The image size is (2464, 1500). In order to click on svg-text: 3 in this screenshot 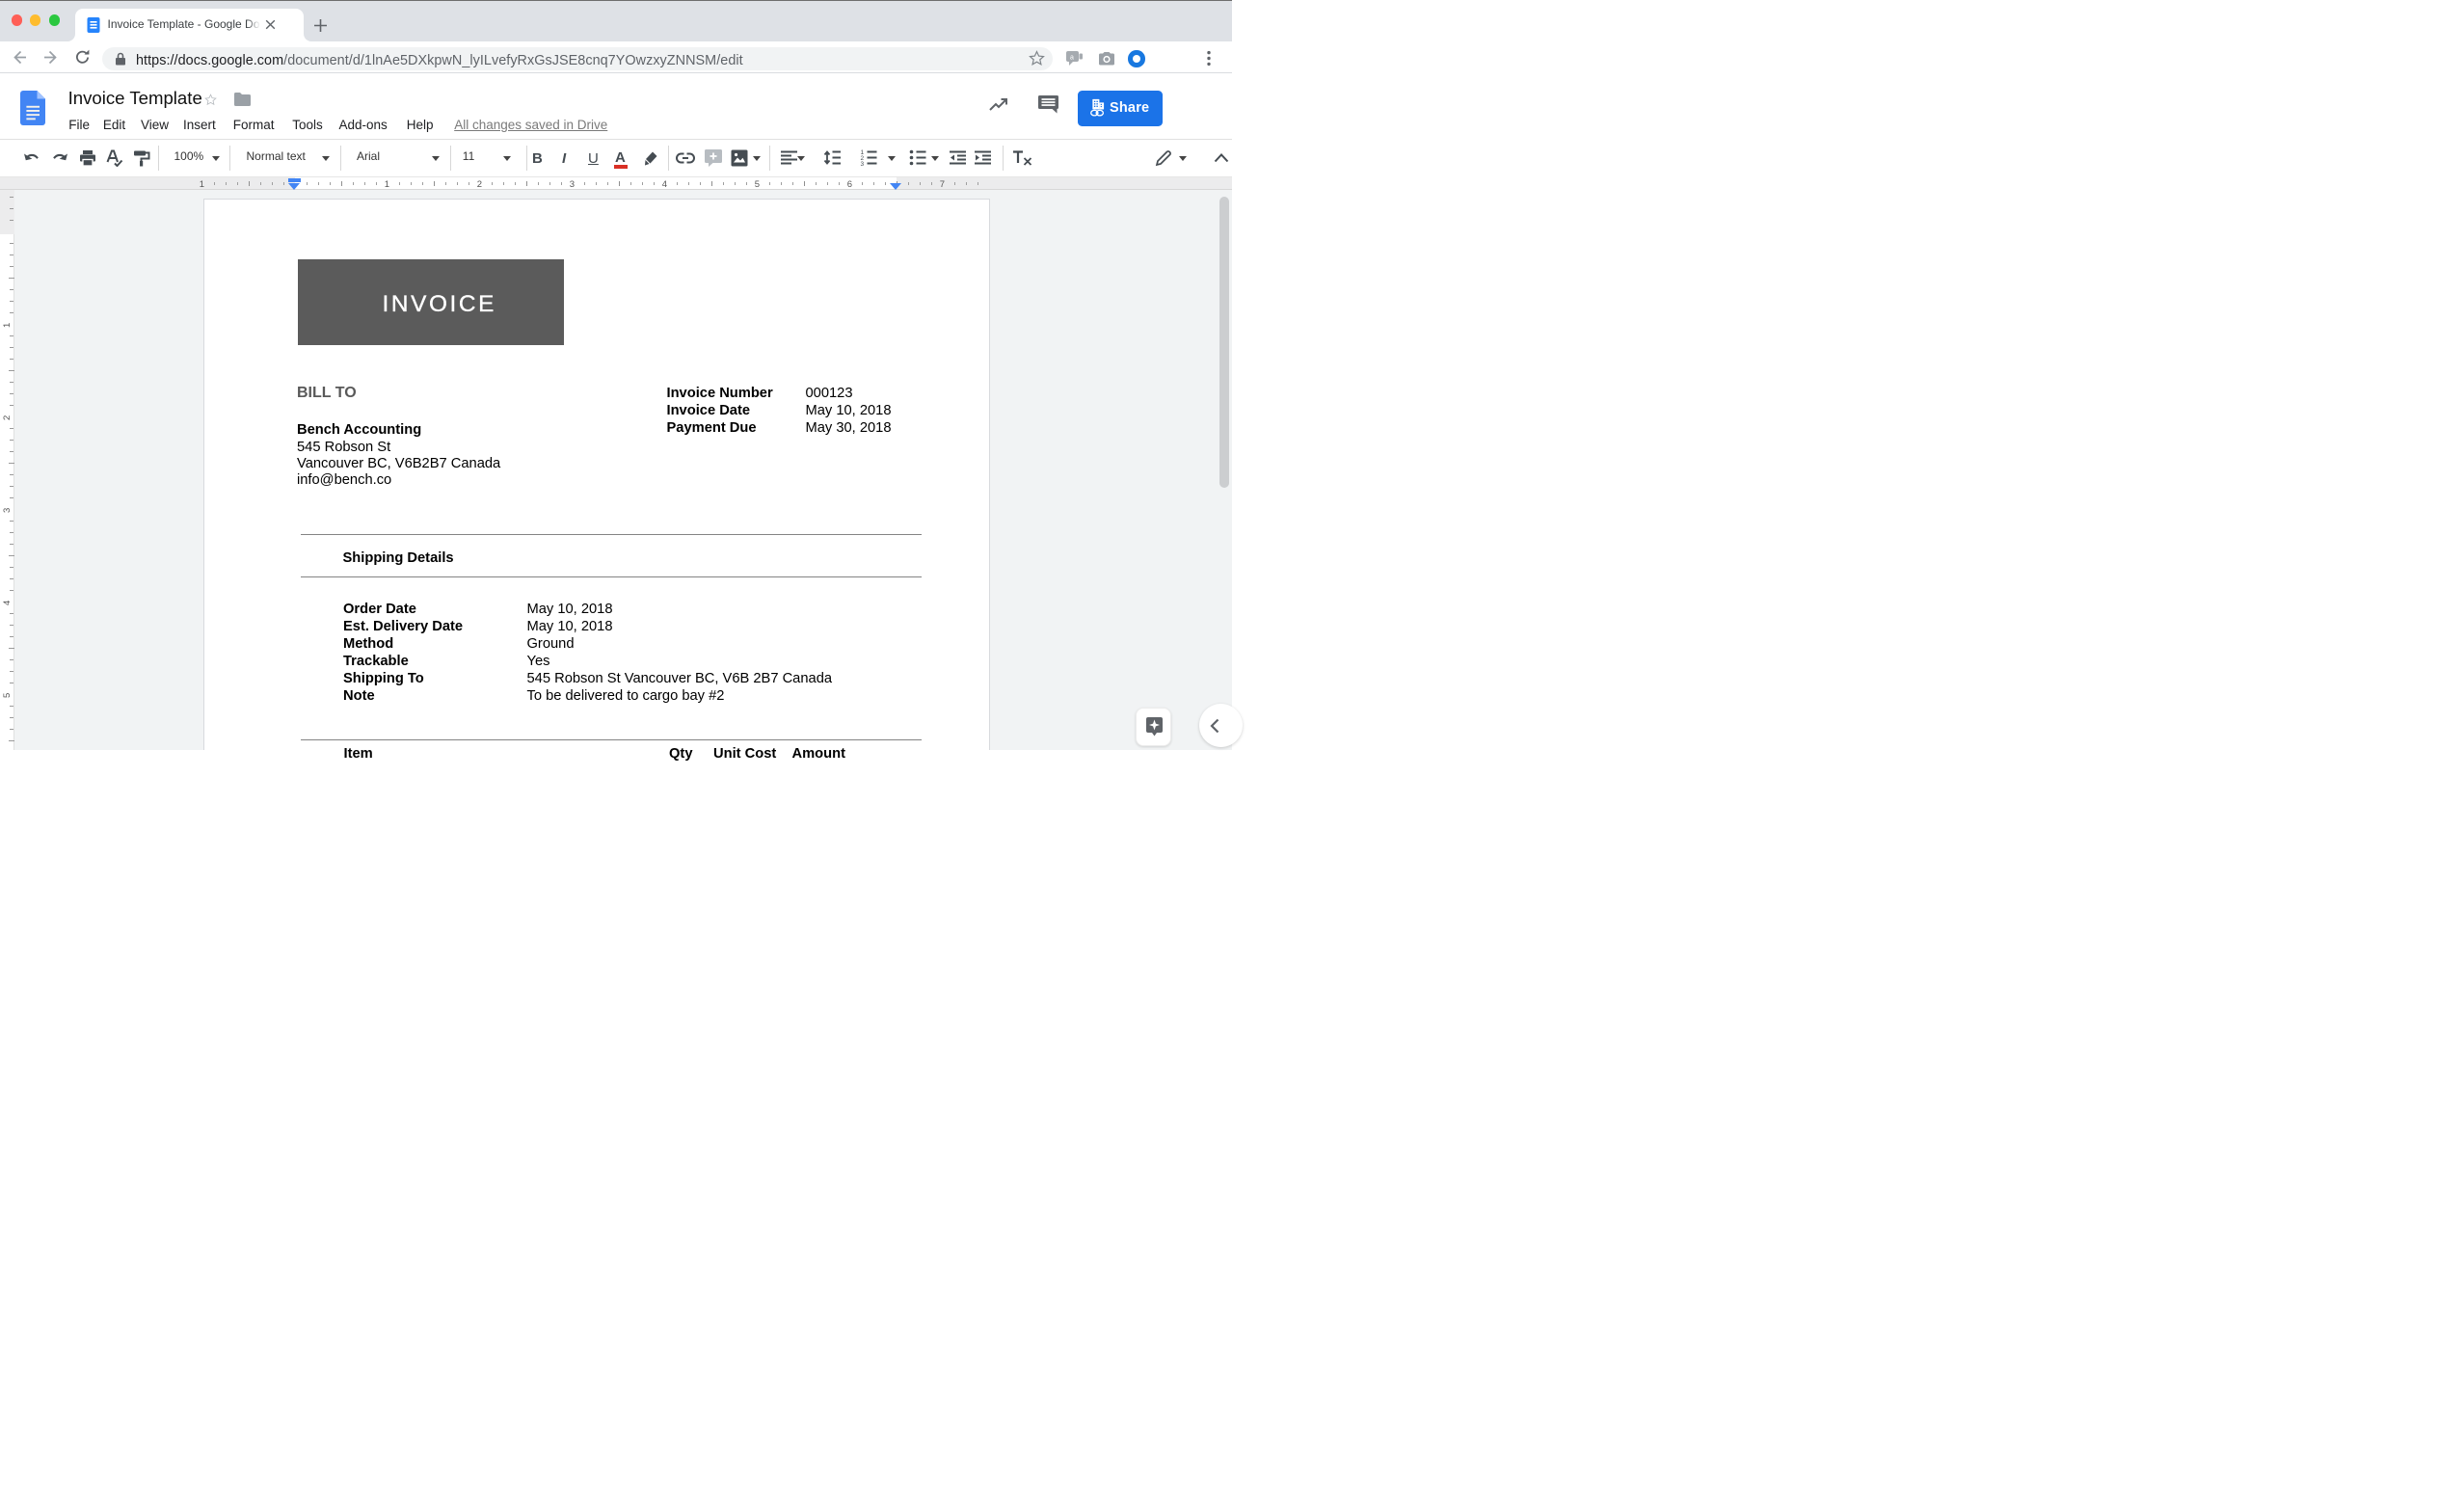, I will do `click(863, 163)`.